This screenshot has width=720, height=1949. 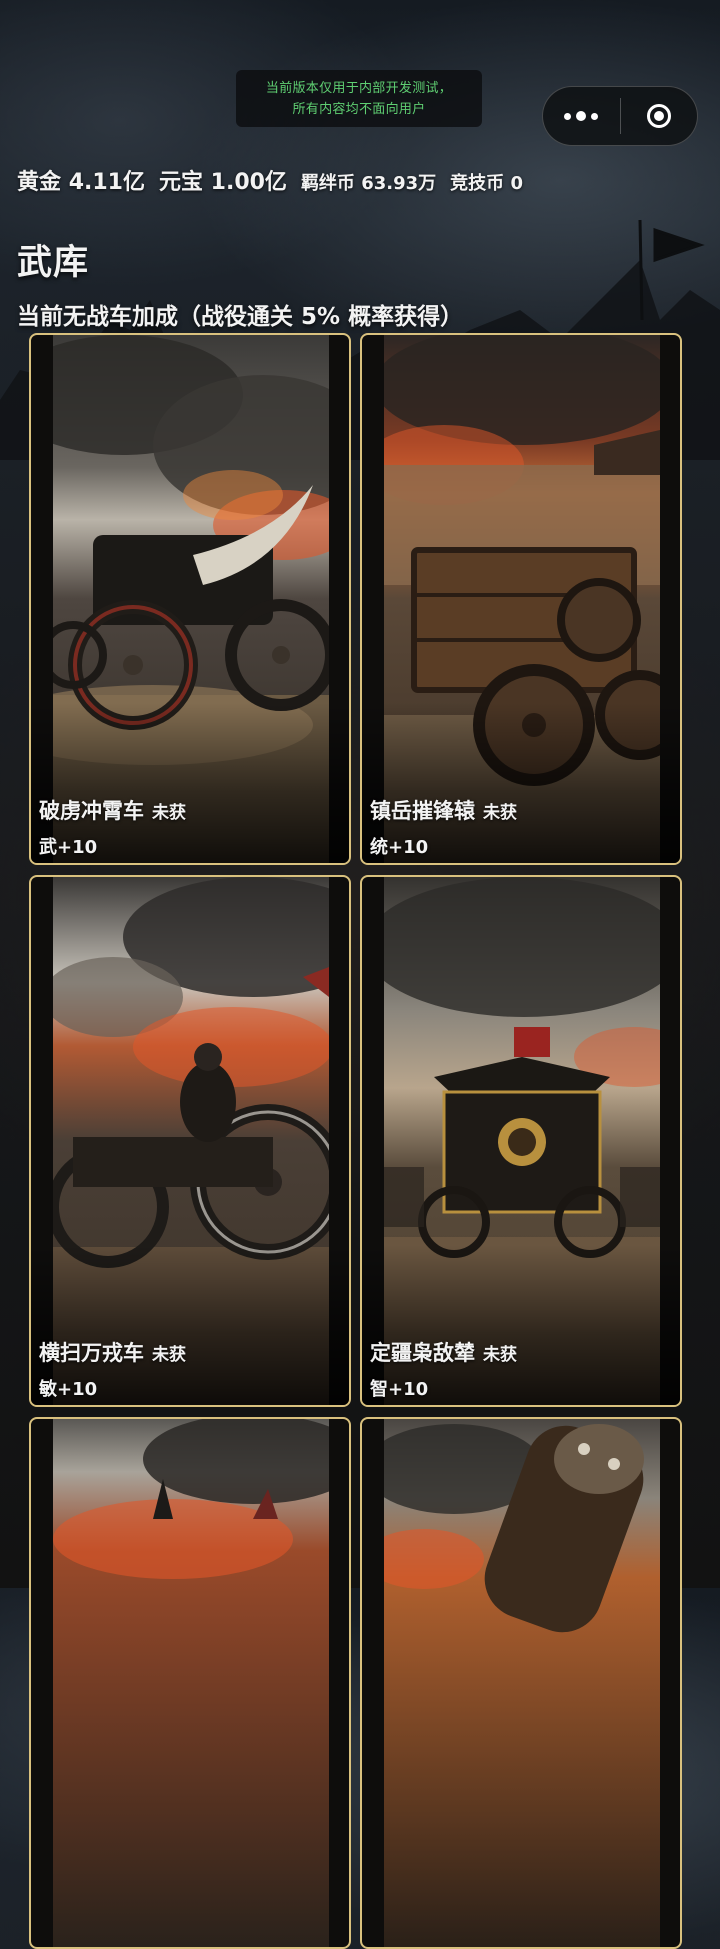 What do you see at coordinates (516, 183) in the screenshot?
I see `currency-arena-coin-value: 0` at bounding box center [516, 183].